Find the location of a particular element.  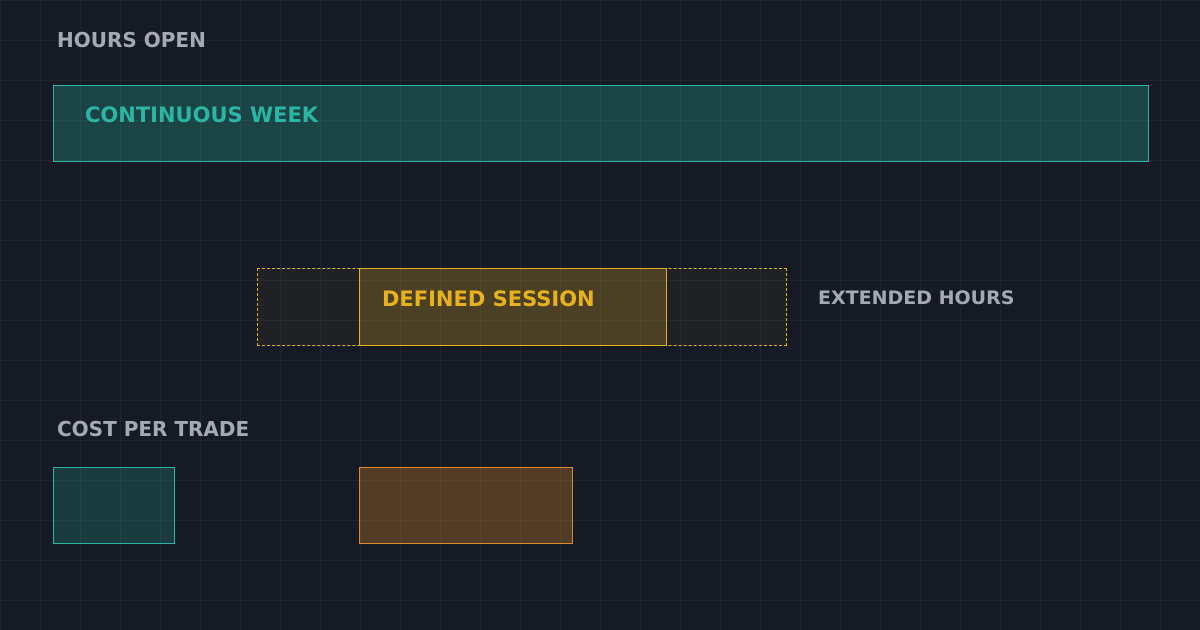

hours-open-label: HOURS OPEN is located at coordinates (131, 40).